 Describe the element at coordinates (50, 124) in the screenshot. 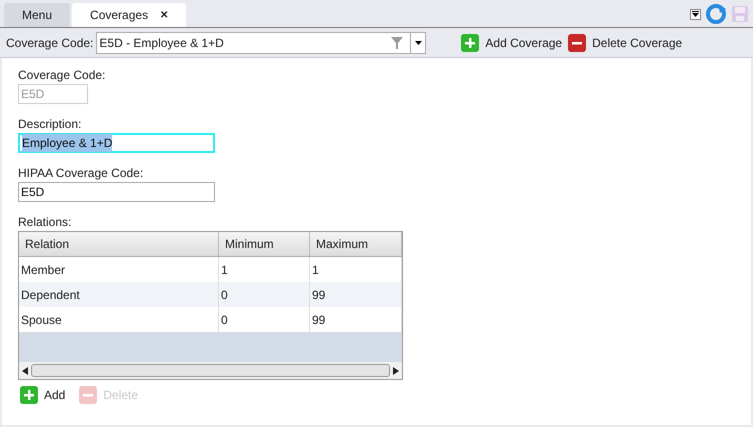

I see `field-label: Description:` at that location.